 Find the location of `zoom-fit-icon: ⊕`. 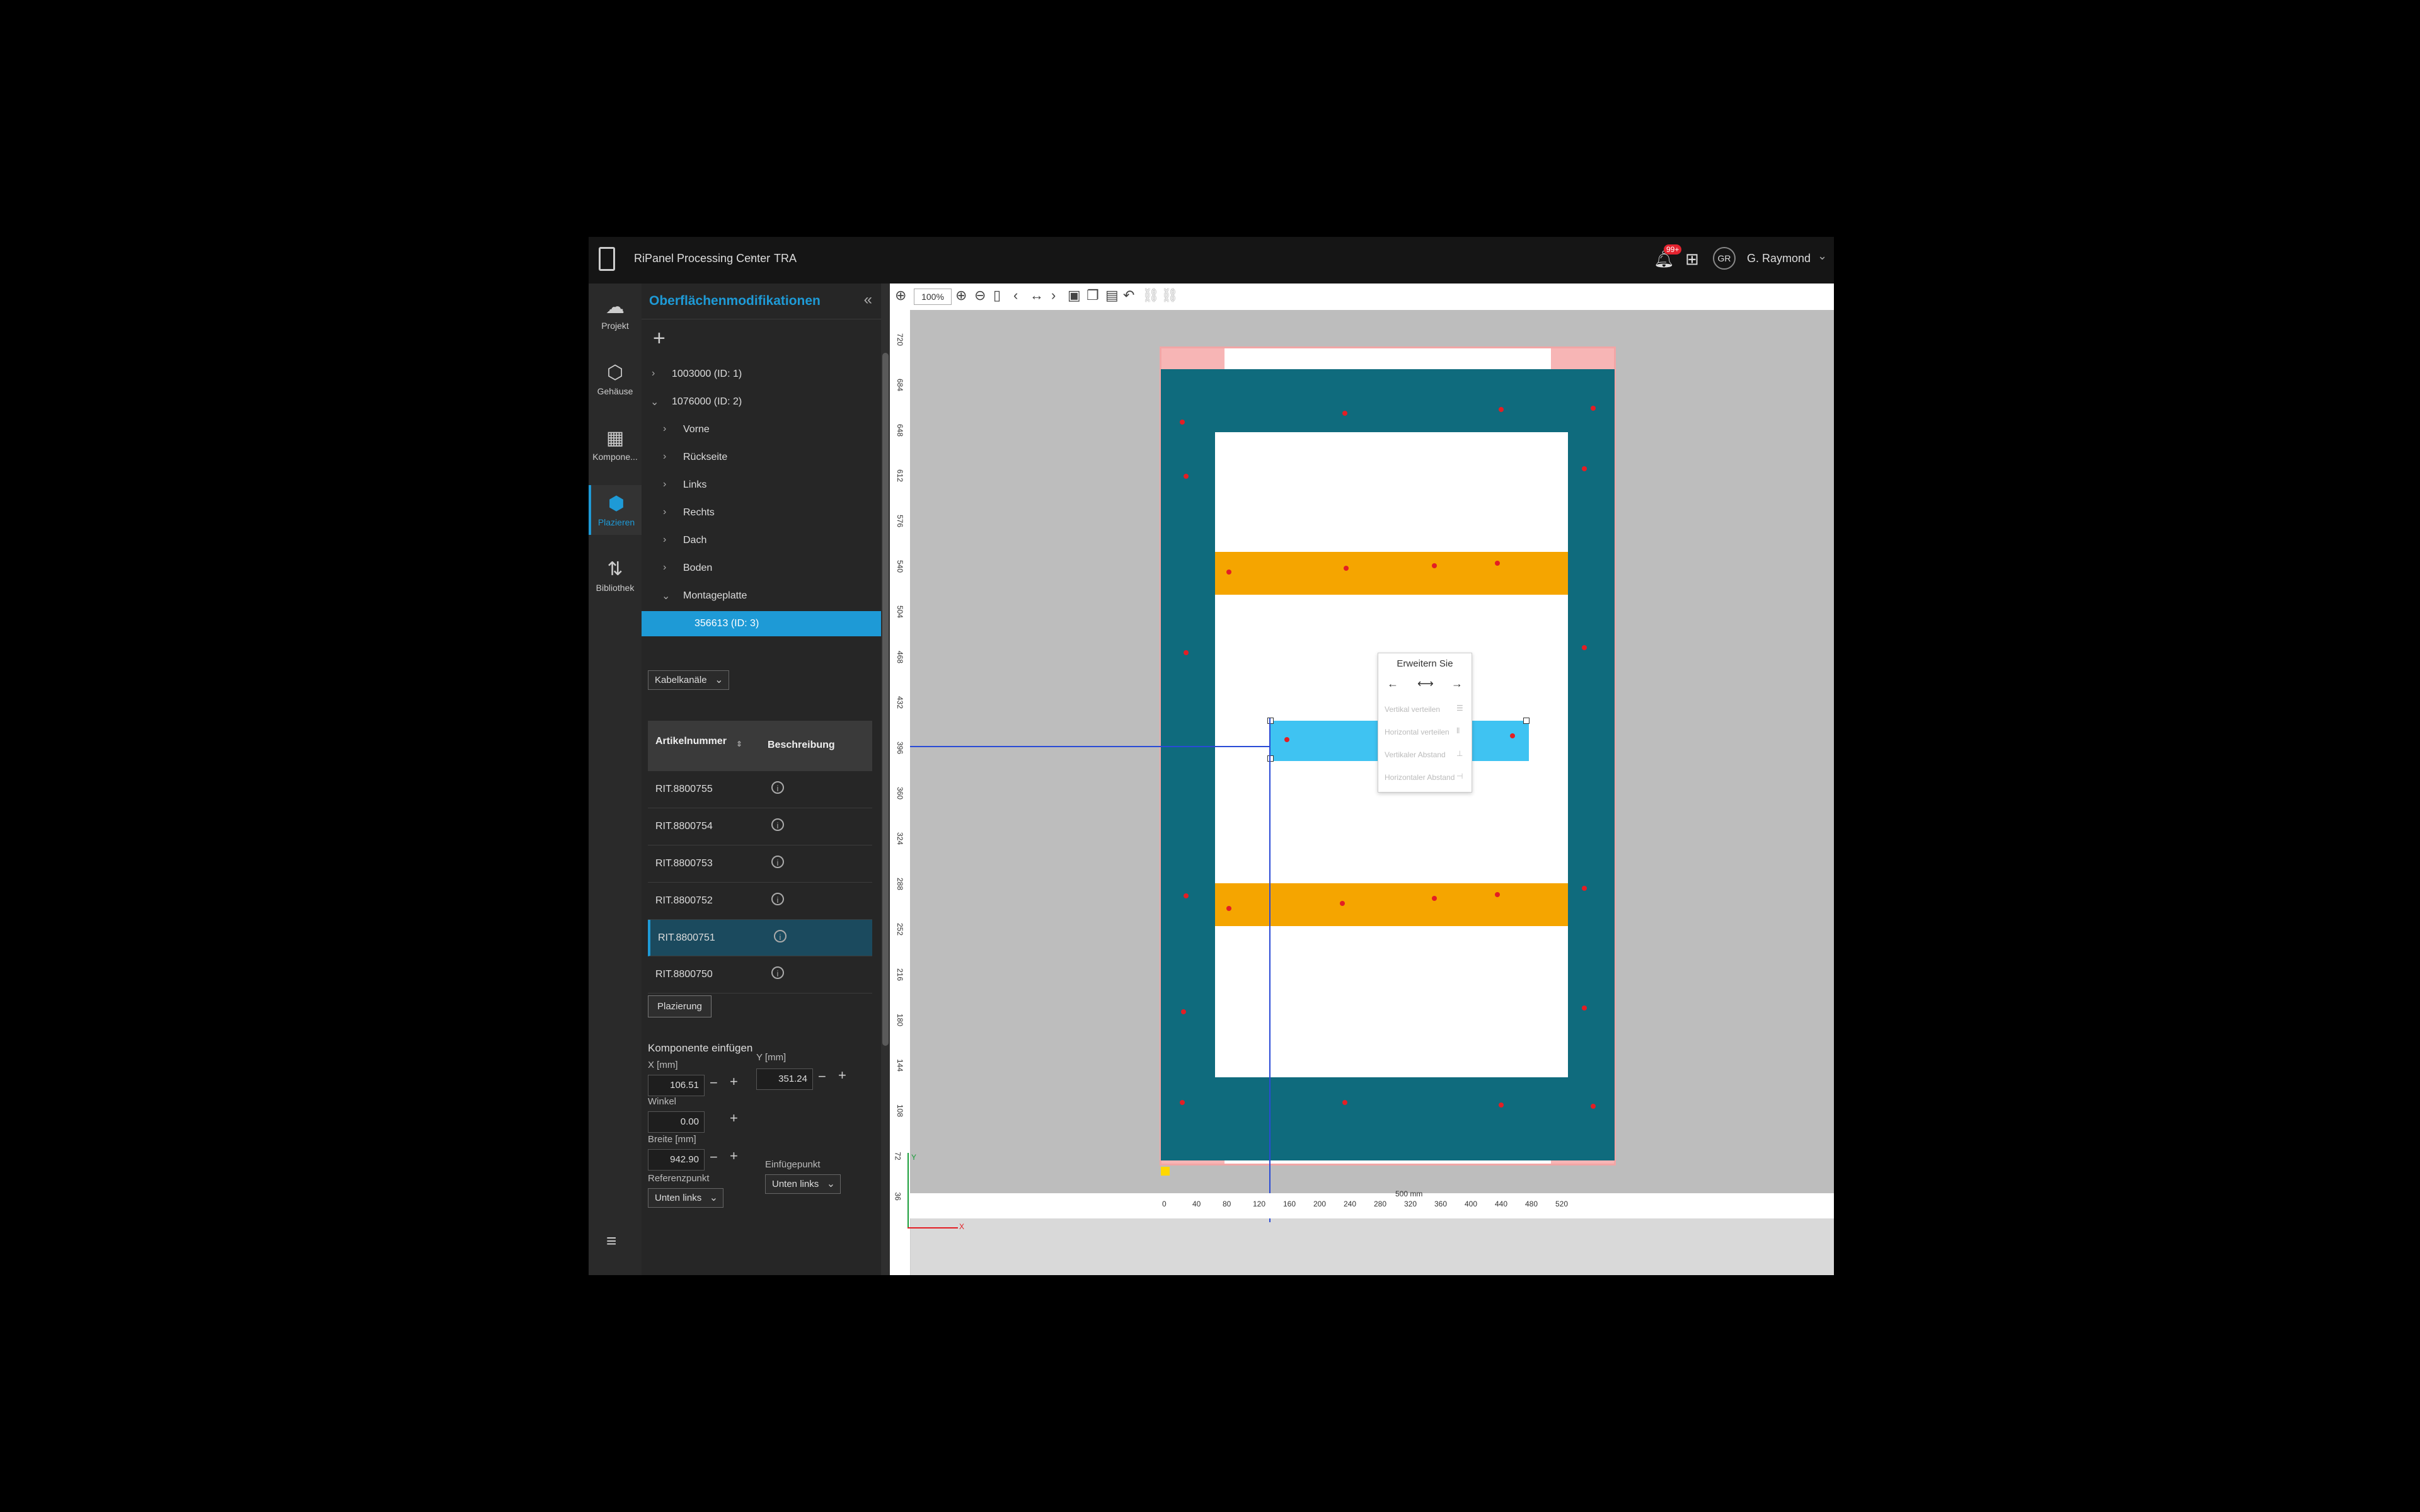

zoom-fit-icon: ⊕ is located at coordinates (900, 295).